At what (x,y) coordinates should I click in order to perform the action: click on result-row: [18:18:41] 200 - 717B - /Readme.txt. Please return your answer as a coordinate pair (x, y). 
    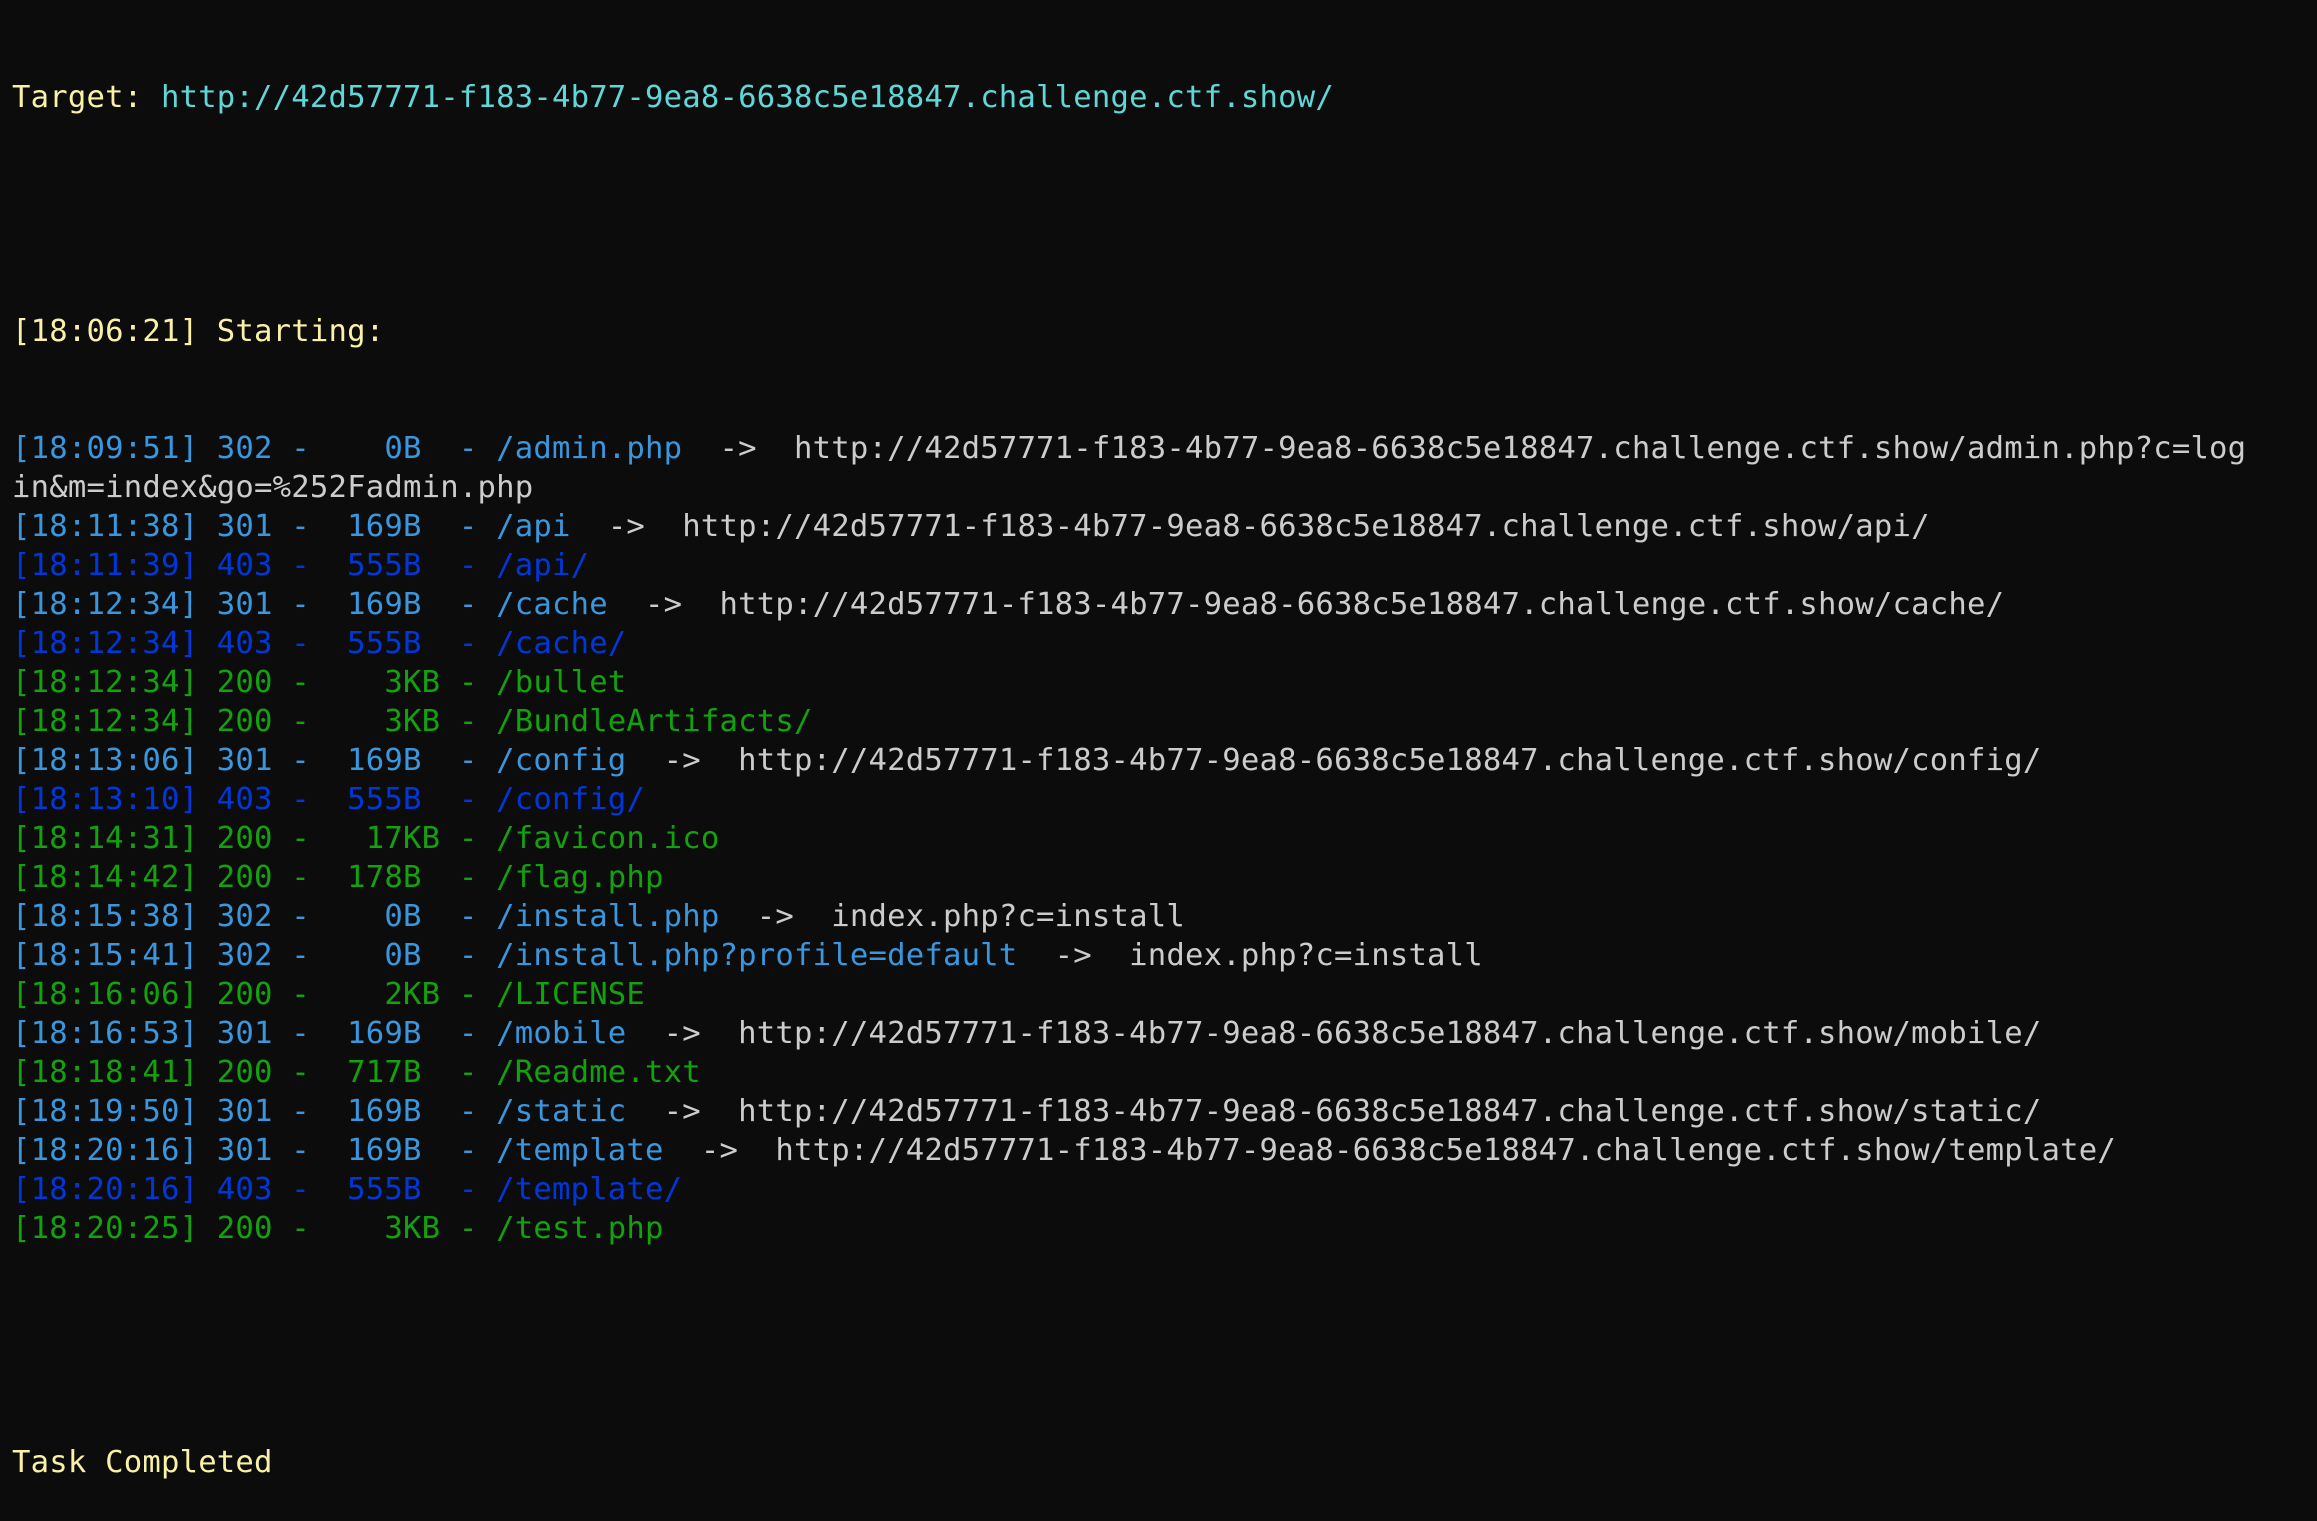
    Looking at the image, I should click on (1162, 1072).